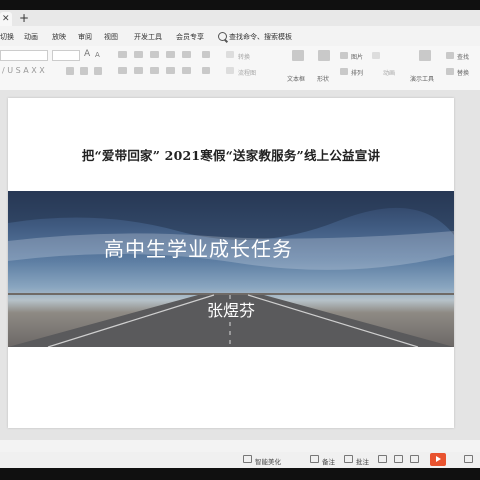 The height and width of the screenshot is (480, 480). Describe the element at coordinates (323, 78) in the screenshot. I see `shape-button: 形状` at that location.